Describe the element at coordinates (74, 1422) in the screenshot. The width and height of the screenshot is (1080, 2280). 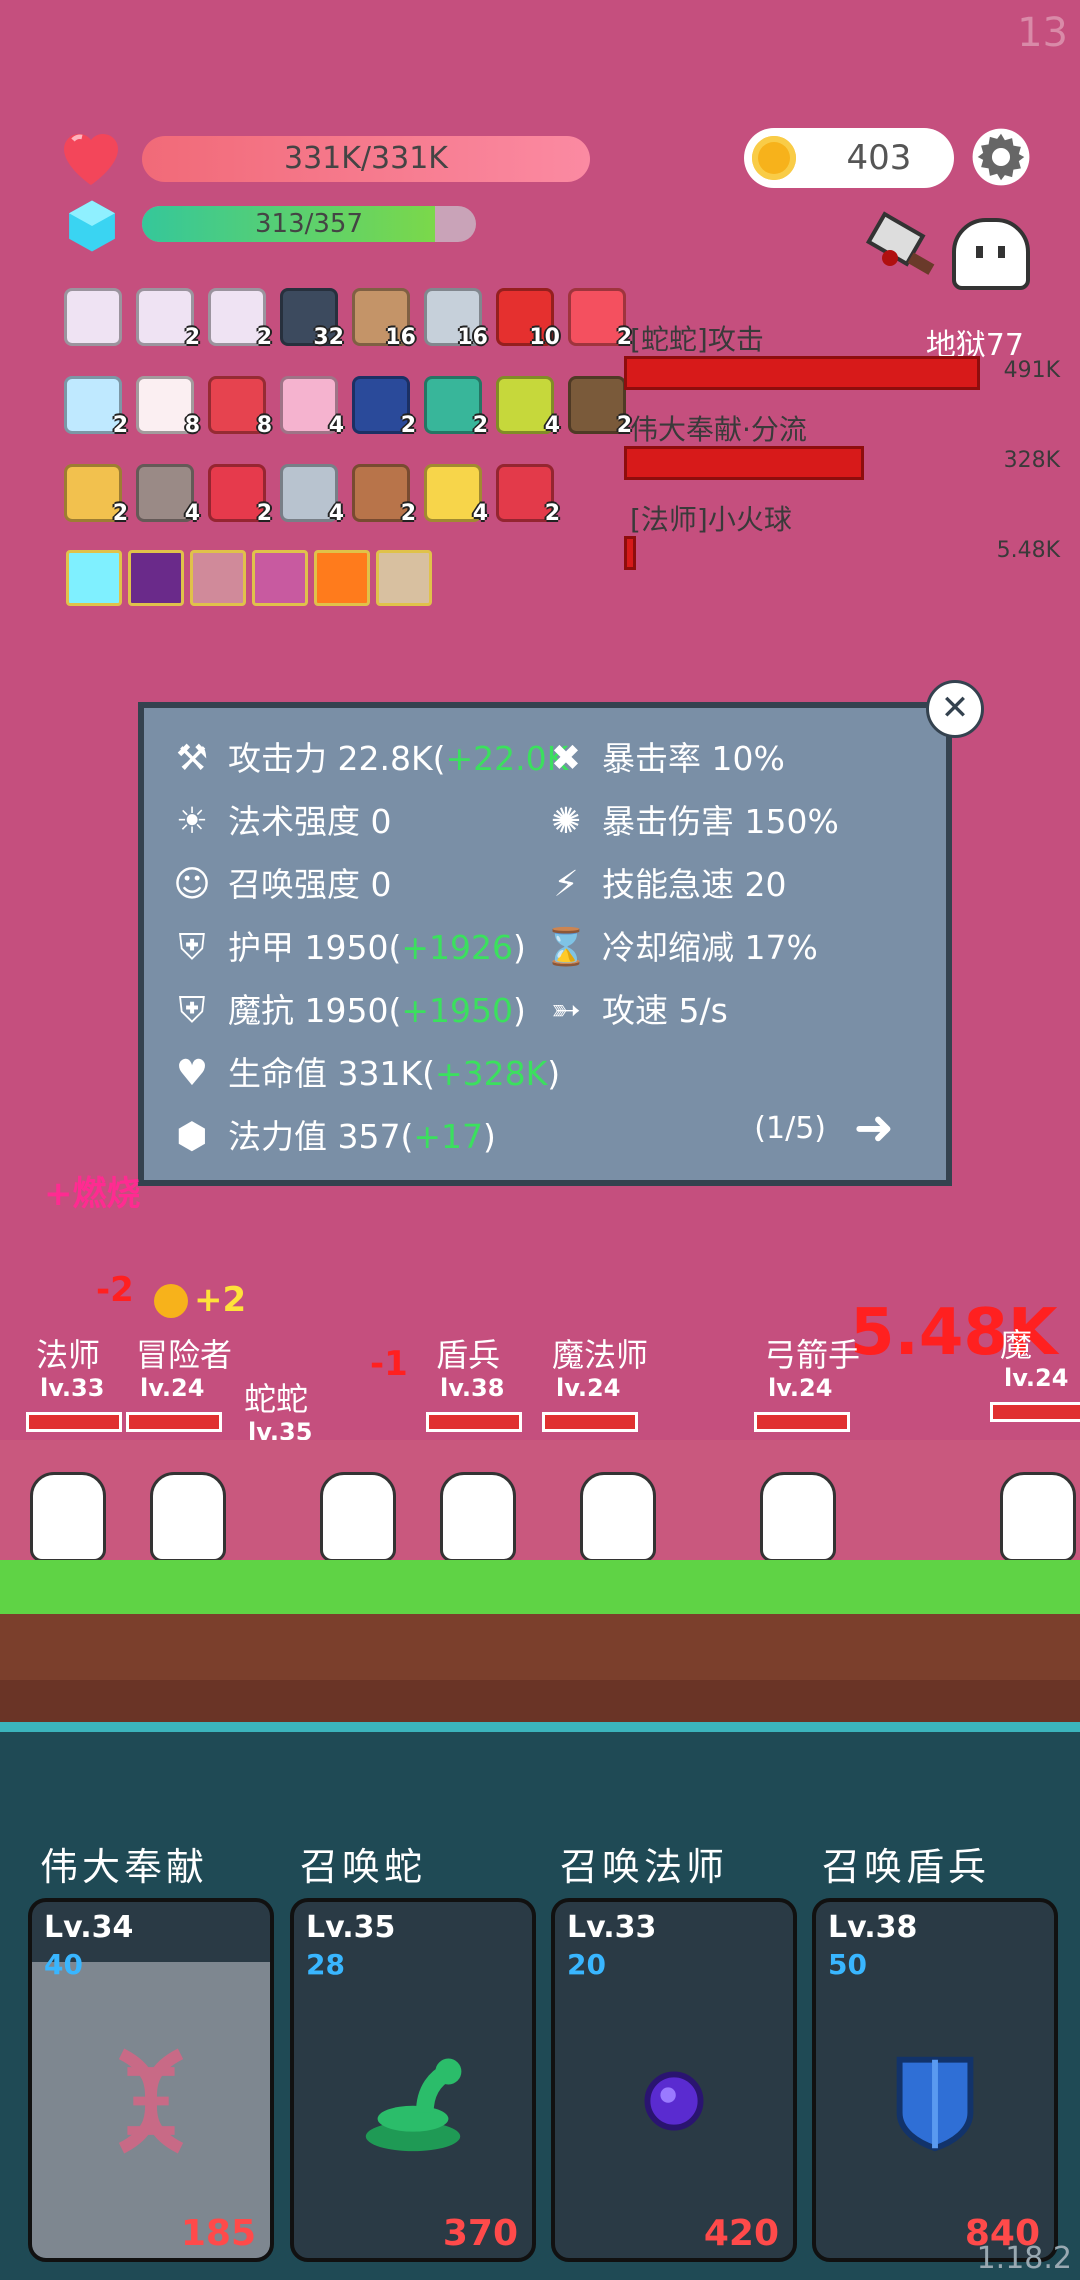
I see `unit-hp-bar` at that location.